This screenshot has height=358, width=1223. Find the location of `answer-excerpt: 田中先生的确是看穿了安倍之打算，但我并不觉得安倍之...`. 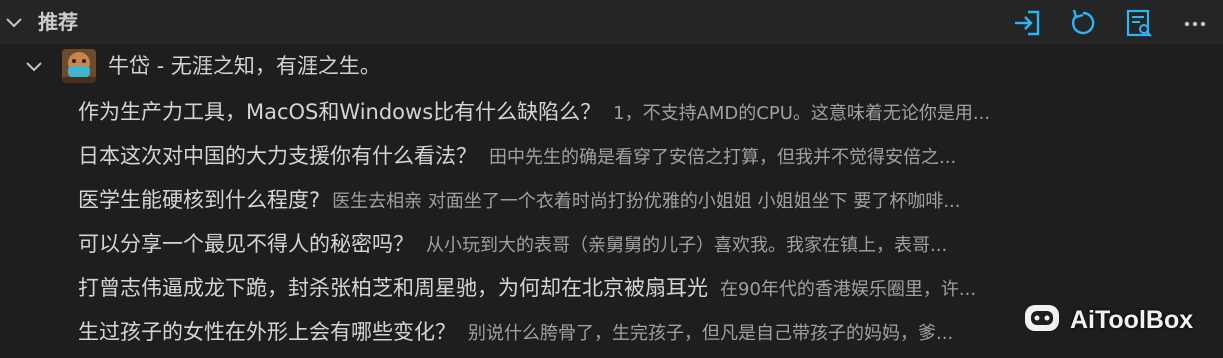

answer-excerpt: 田中先生的确是看穿了安倍之打算，但我并不觉得安倍之... is located at coordinates (723, 157).